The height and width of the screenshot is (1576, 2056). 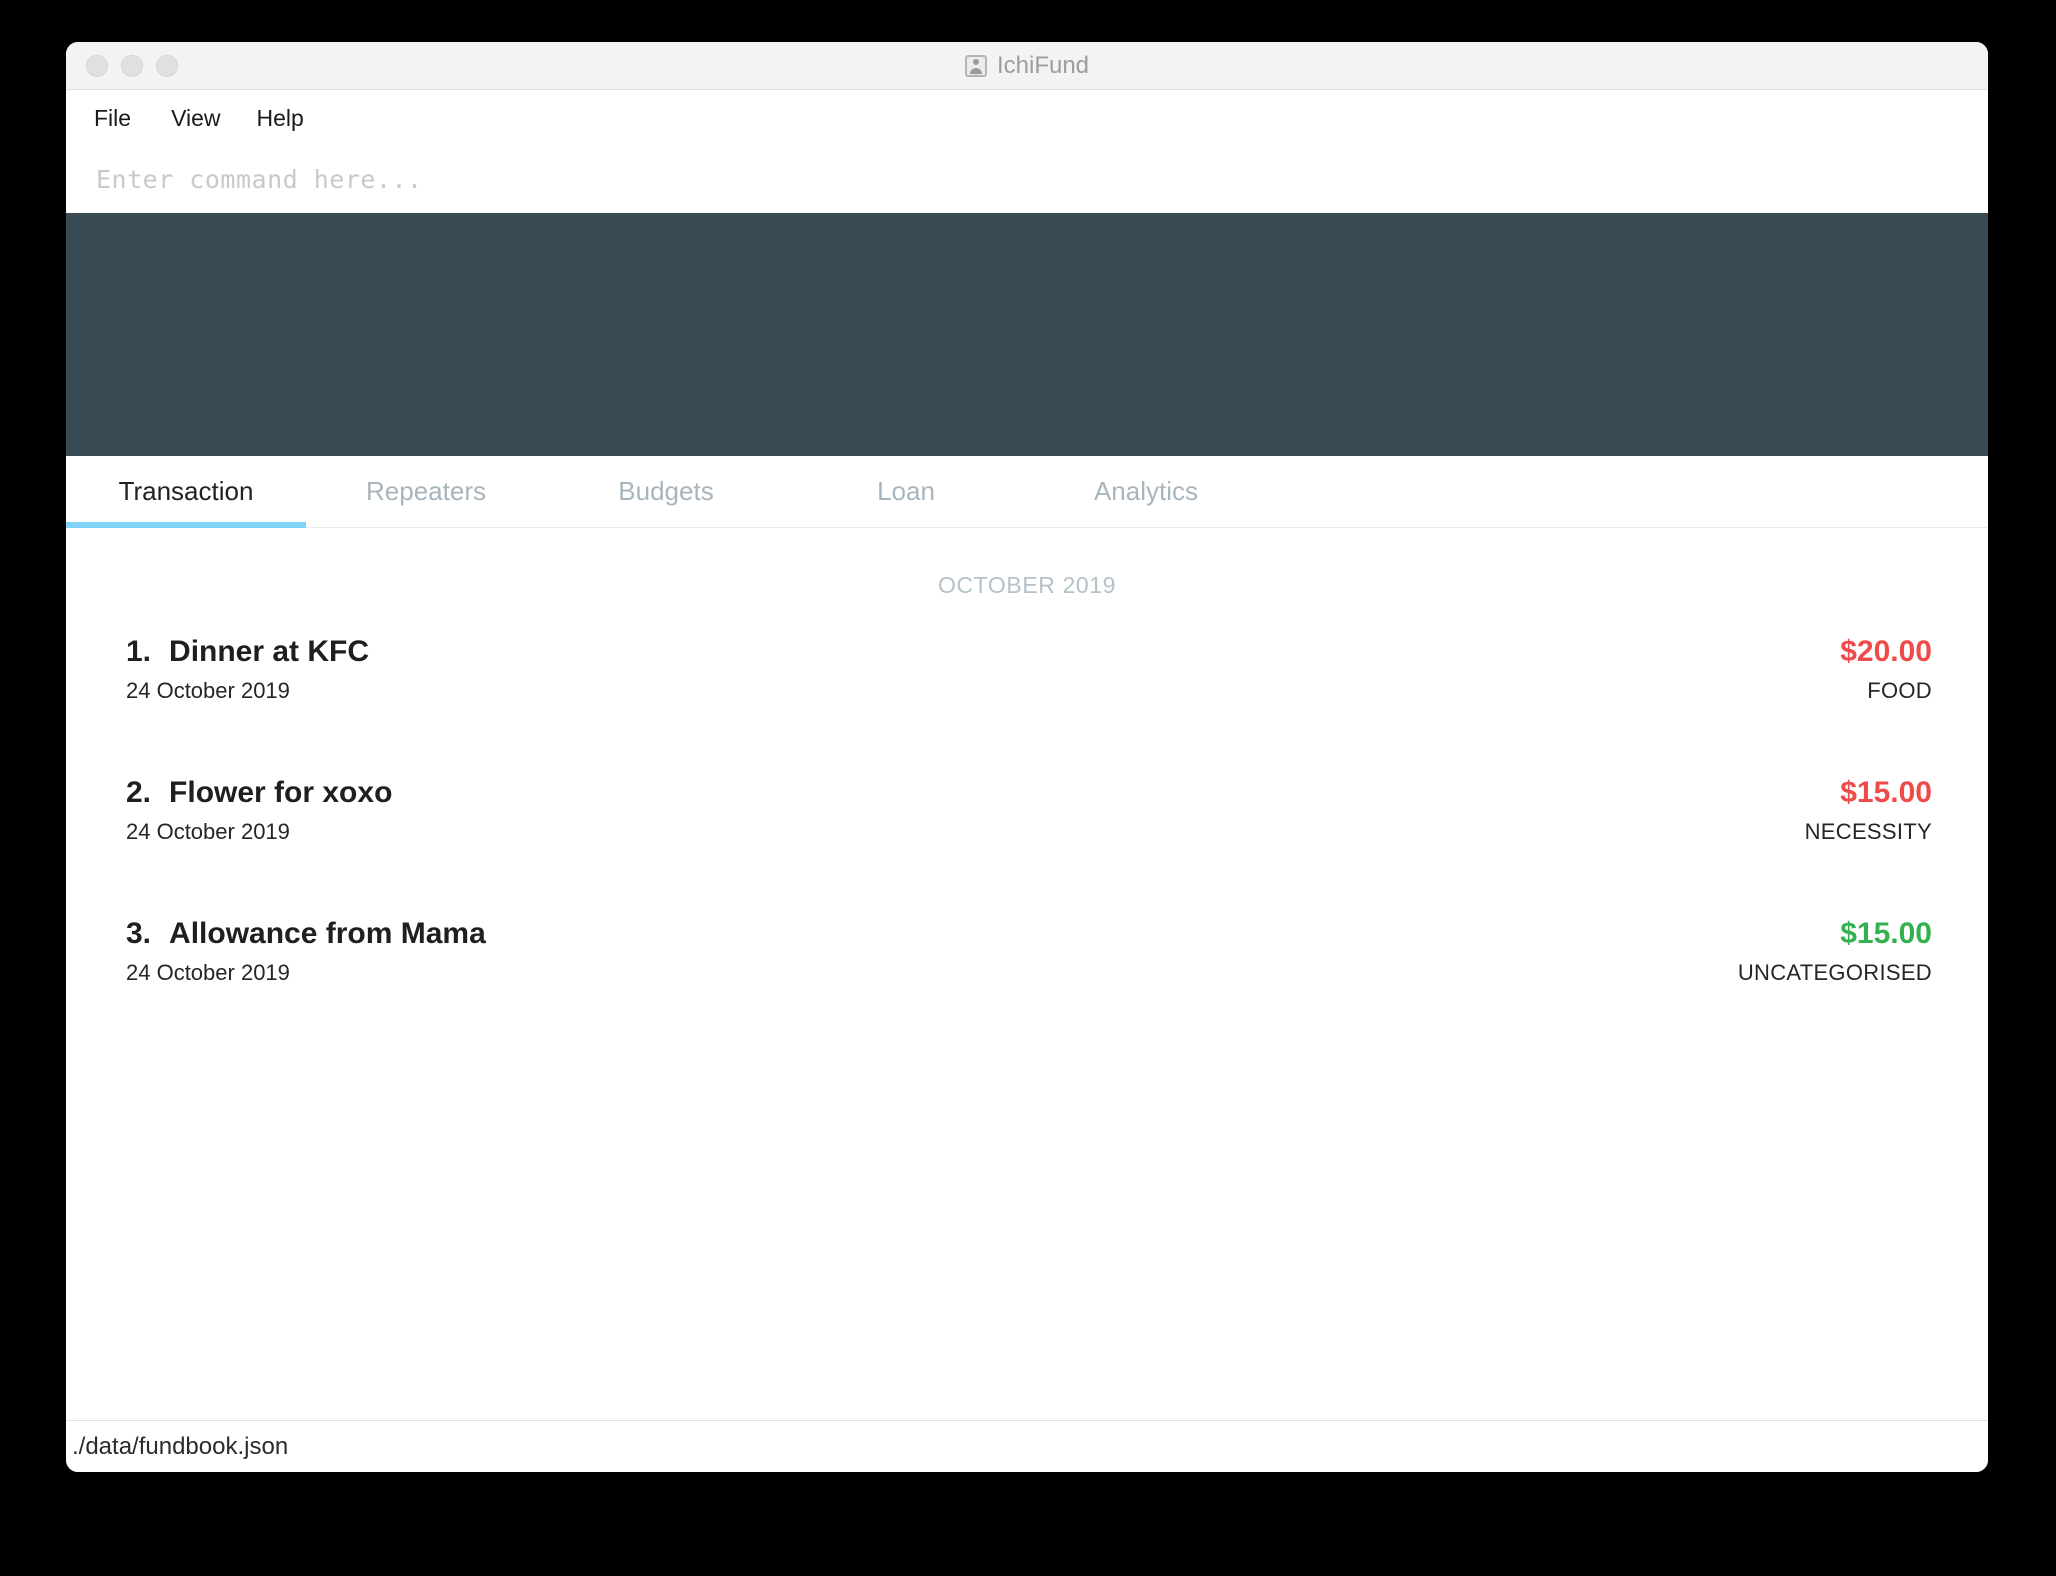 What do you see at coordinates (306, 951) in the screenshot?
I see `transaction-details: 3. Allowance from Mama 24 October 2019` at bounding box center [306, 951].